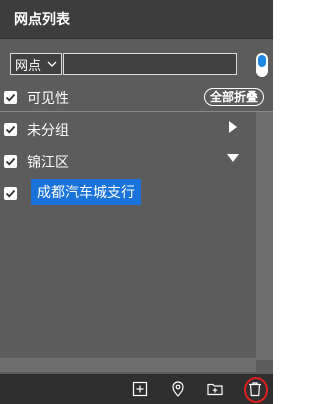  What do you see at coordinates (233, 158) in the screenshot?
I see `caret-down-icon` at bounding box center [233, 158].